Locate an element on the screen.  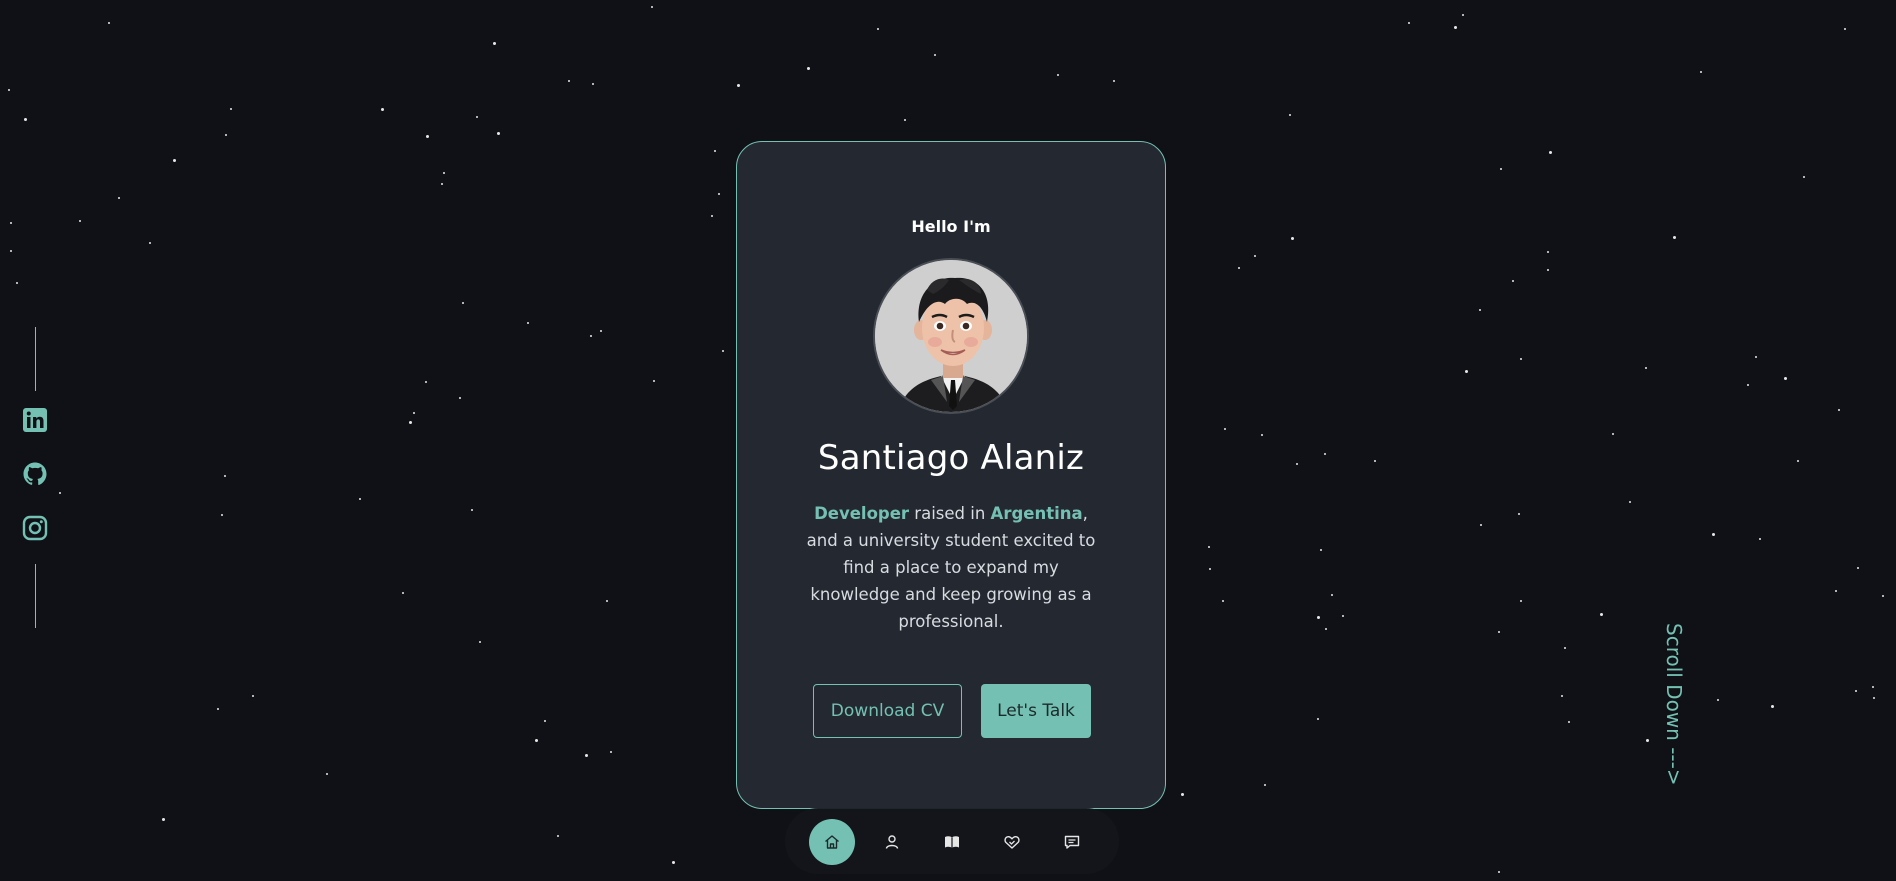
github-link is located at coordinates (36, 475).